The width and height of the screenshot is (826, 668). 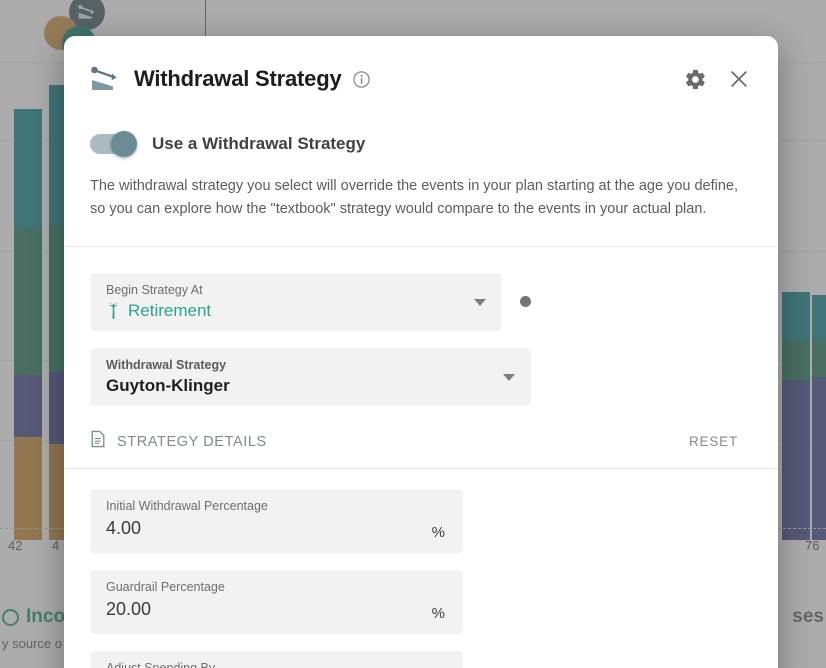 I want to click on document-icon, so click(x=98, y=441).